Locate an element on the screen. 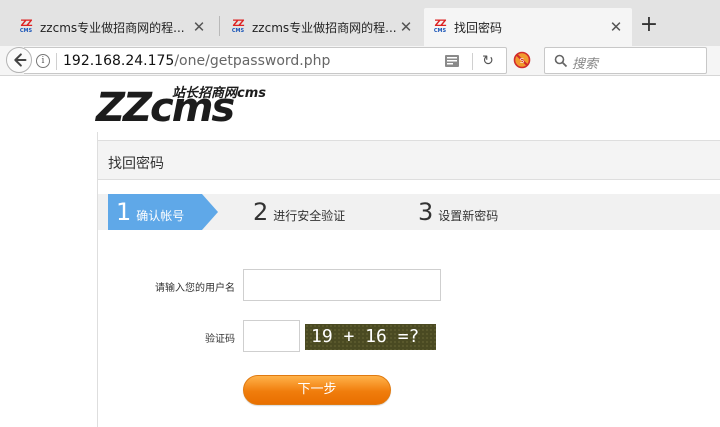 This screenshot has width=720, height=427. tab-1: ZZ CMS zzcms专业做招商网的程... ✕ is located at coordinates (112, 27).